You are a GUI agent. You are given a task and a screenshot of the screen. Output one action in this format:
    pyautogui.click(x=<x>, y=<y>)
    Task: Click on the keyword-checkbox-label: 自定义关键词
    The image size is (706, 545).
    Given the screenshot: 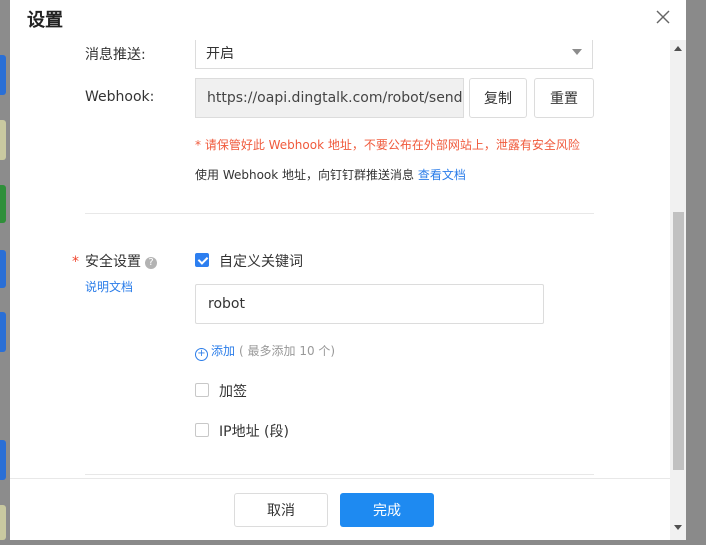 What is the action you would take?
    pyautogui.click(x=261, y=262)
    